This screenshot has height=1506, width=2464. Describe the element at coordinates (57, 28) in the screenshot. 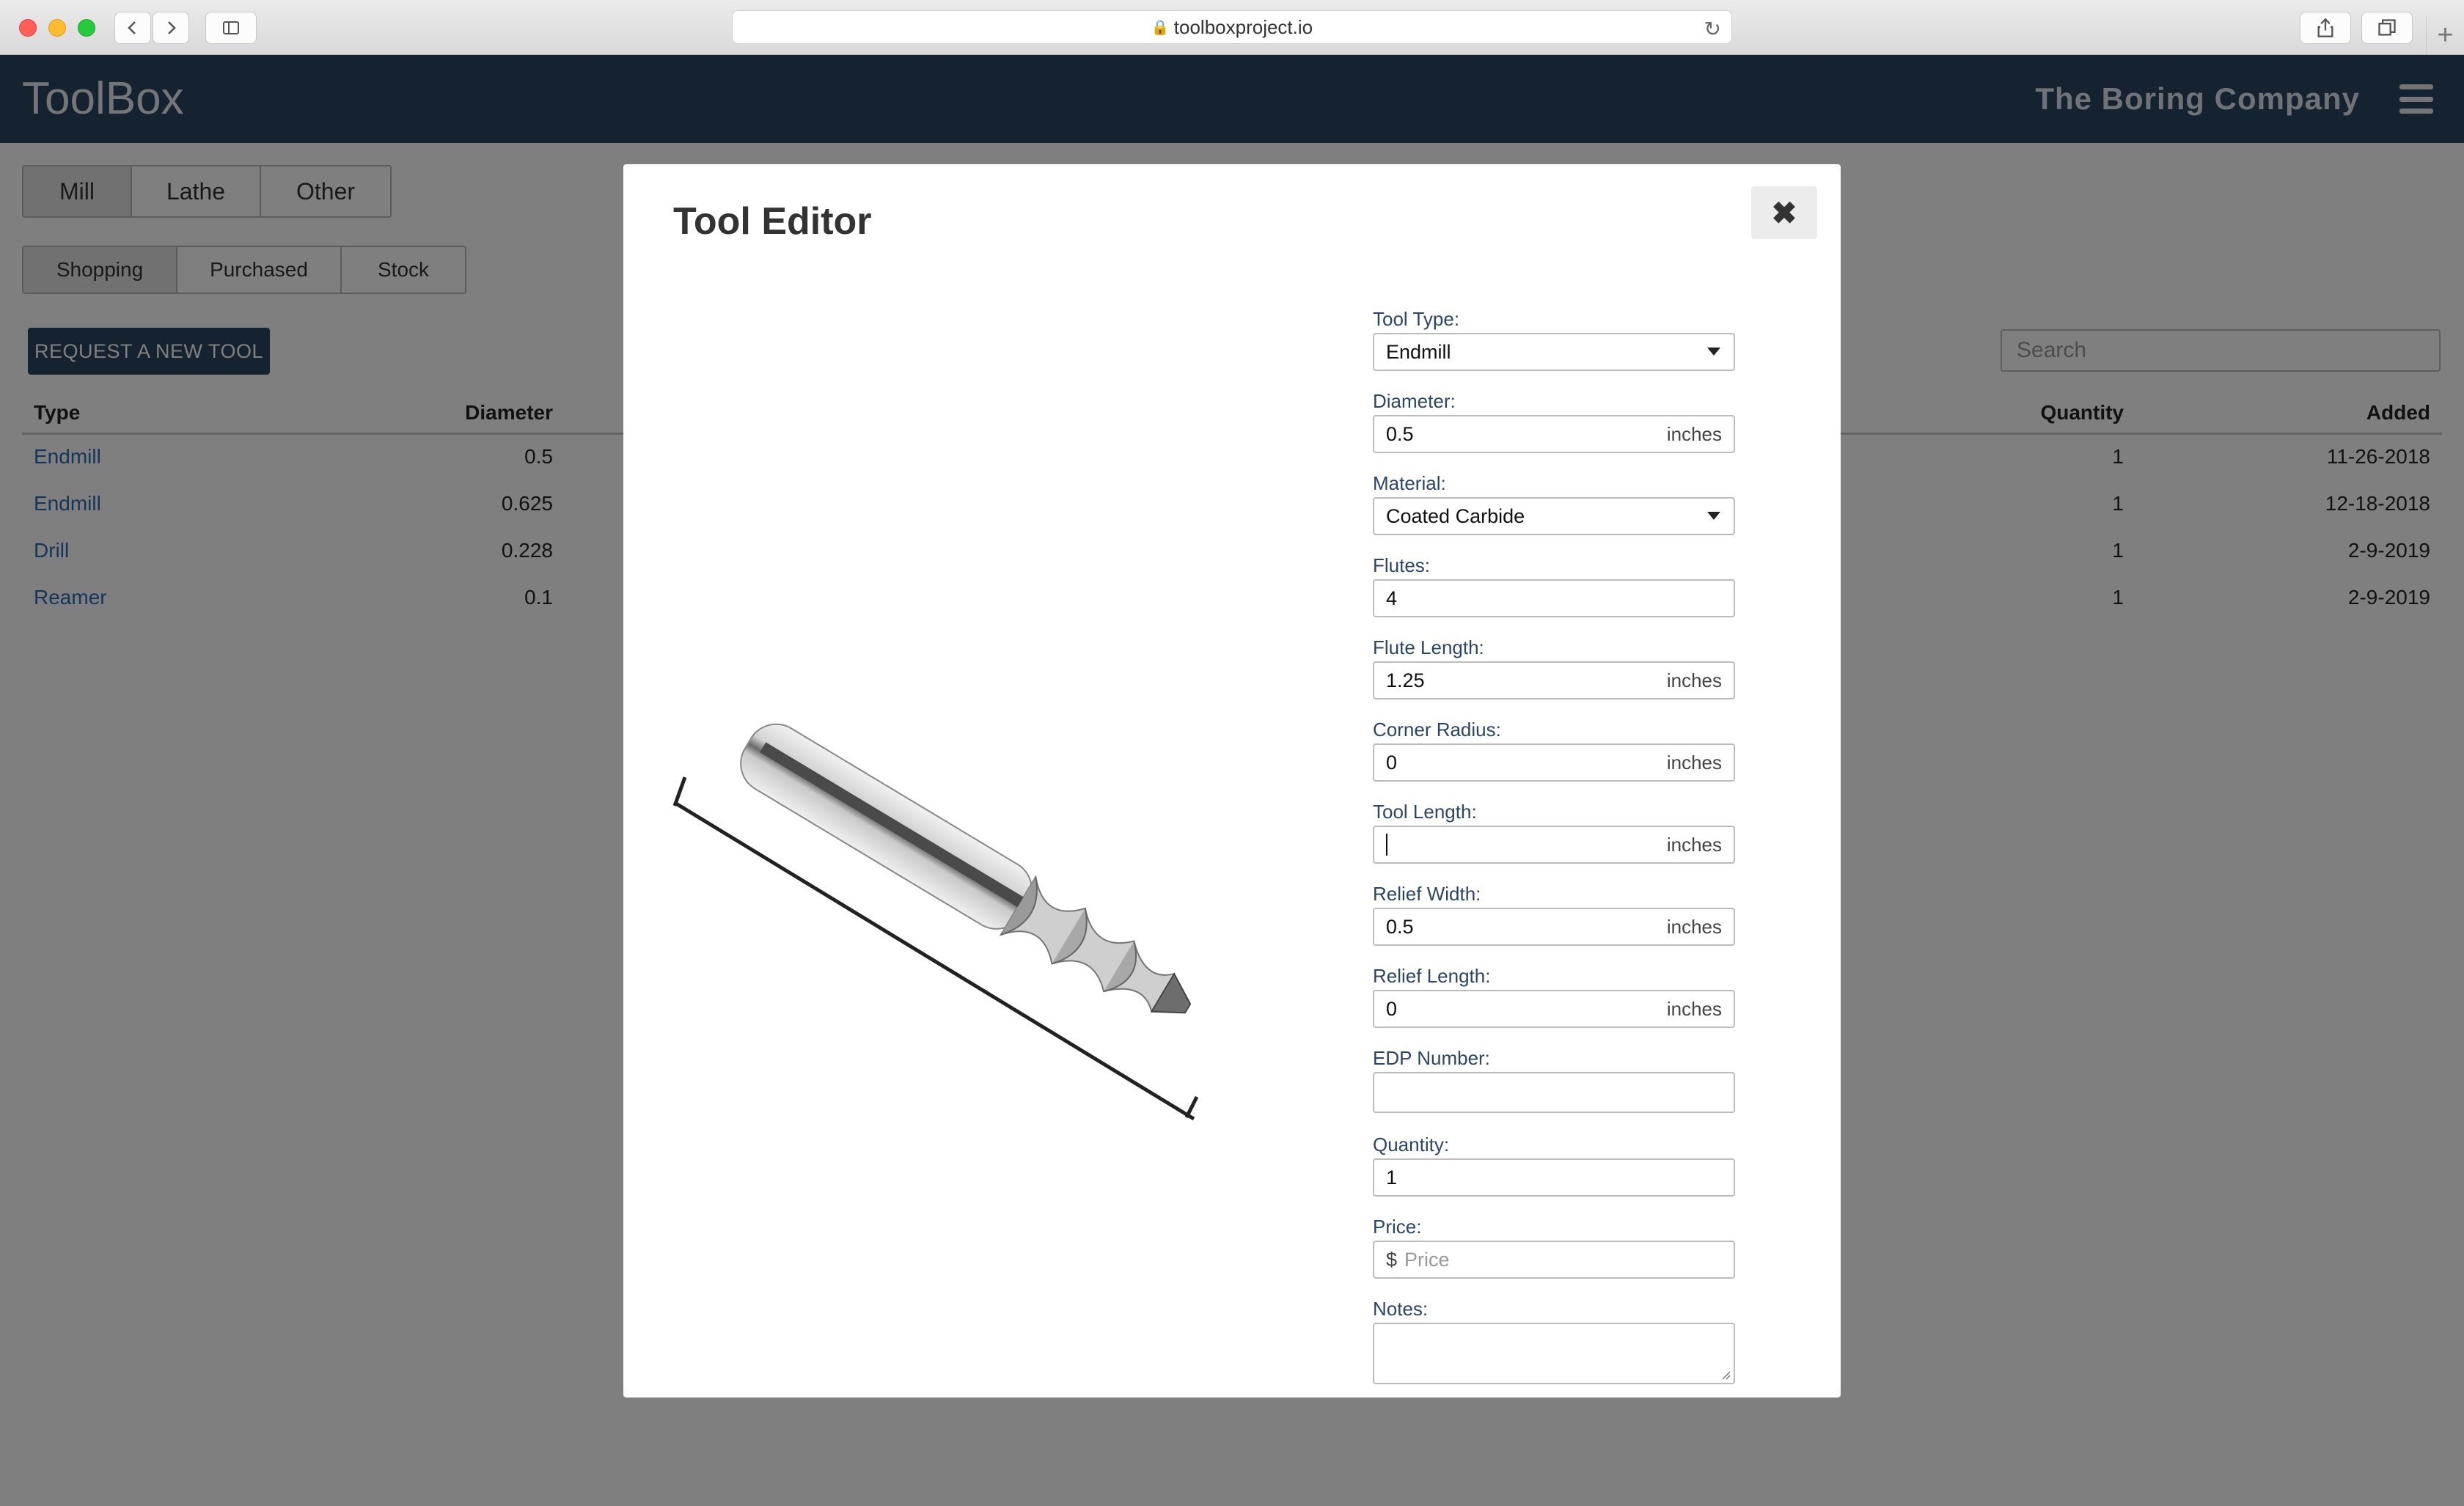

I see `minimize-window-button` at that location.